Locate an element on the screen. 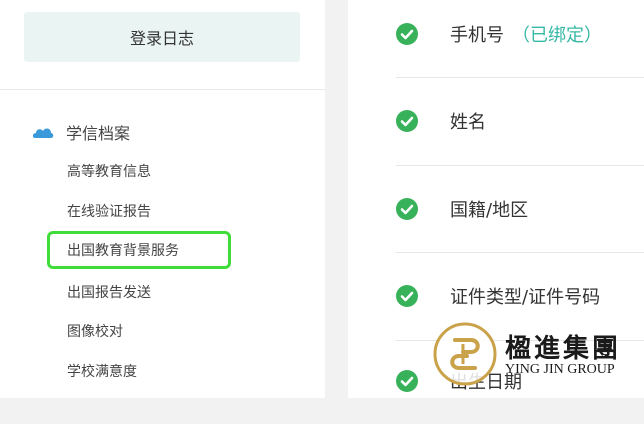 This screenshot has height=424, width=644. cloud-icon is located at coordinates (43, 133).